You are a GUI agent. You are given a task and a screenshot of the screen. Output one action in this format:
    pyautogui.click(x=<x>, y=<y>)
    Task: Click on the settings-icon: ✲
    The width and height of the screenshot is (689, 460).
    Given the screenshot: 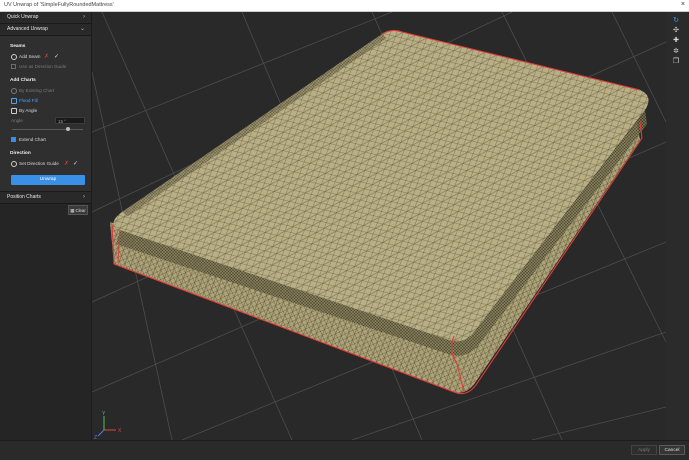 What is the action you would take?
    pyautogui.click(x=676, y=52)
    